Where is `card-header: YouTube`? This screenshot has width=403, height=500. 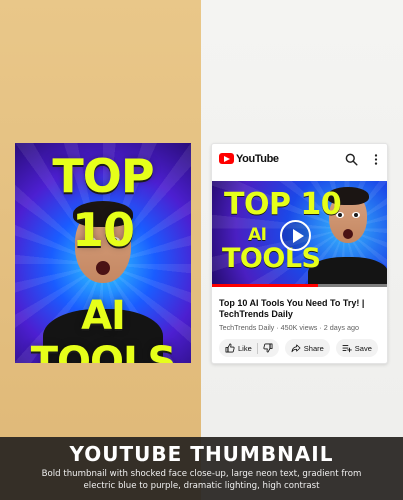
card-header: YouTube is located at coordinates (299, 160).